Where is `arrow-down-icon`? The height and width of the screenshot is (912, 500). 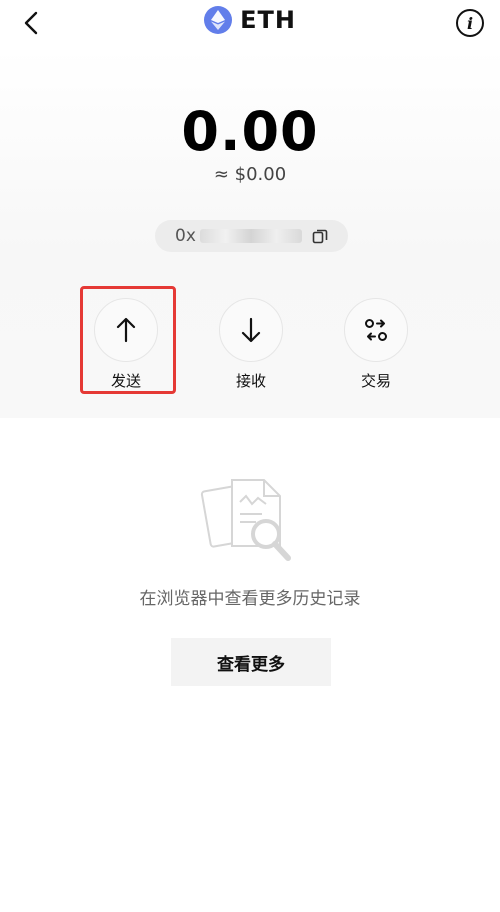 arrow-down-icon is located at coordinates (251, 330).